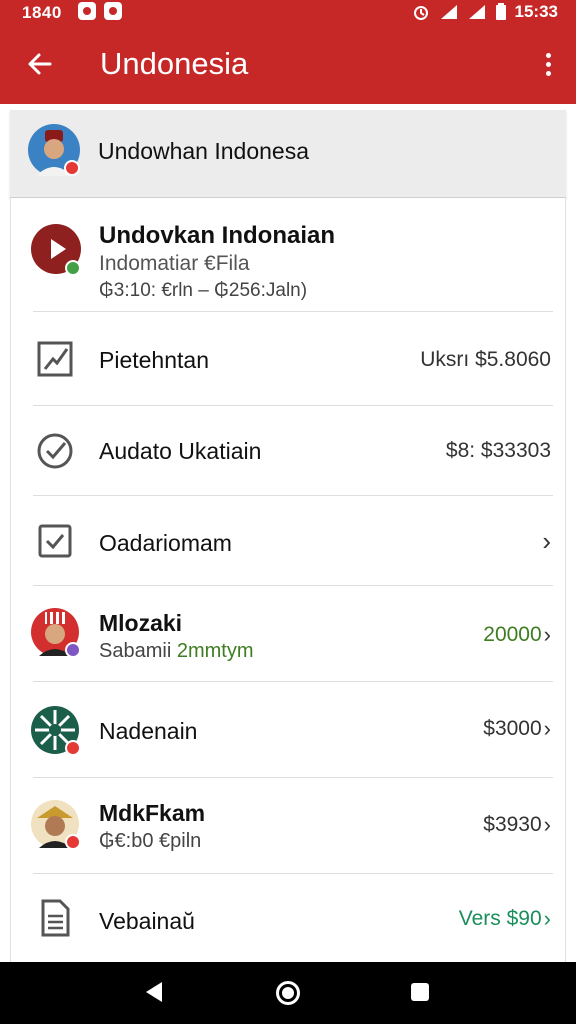  I want to click on status-time-right: 15:33, so click(536, 11).